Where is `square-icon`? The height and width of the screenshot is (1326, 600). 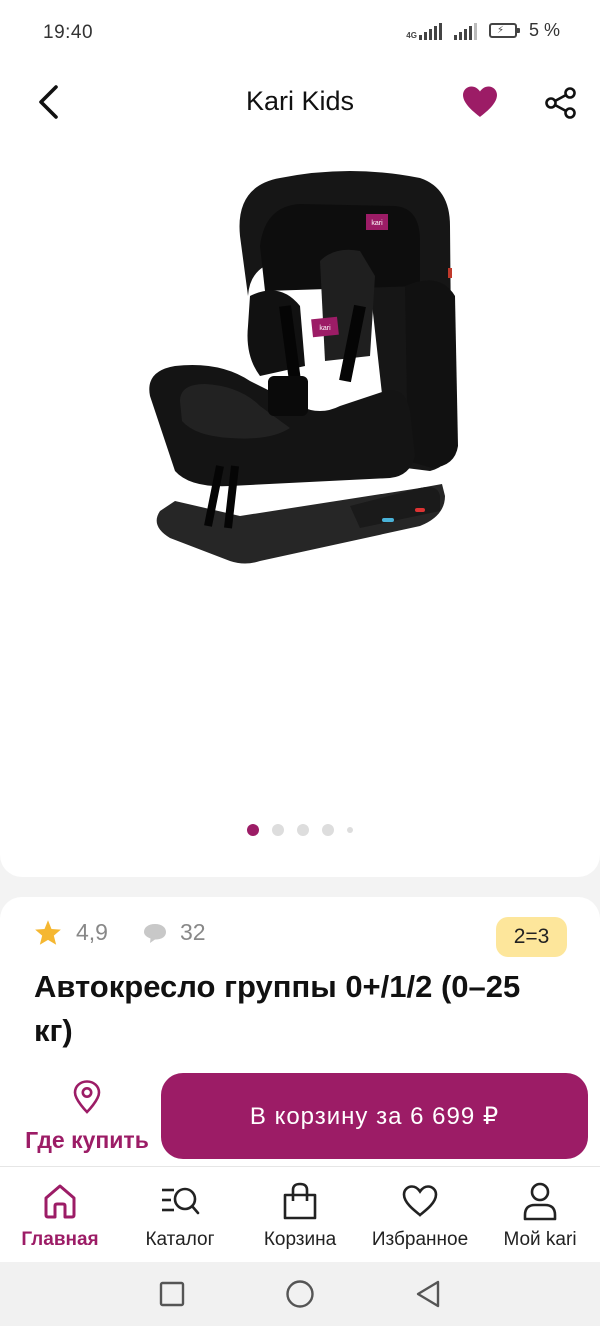
square-icon is located at coordinates (172, 1294).